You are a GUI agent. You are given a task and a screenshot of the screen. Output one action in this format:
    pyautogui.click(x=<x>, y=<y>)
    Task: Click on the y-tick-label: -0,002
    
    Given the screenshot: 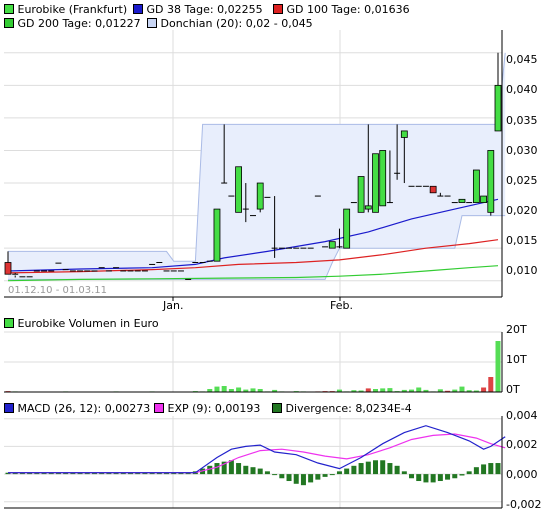 What is the action you would take?
    pyautogui.click(x=524, y=504)
    